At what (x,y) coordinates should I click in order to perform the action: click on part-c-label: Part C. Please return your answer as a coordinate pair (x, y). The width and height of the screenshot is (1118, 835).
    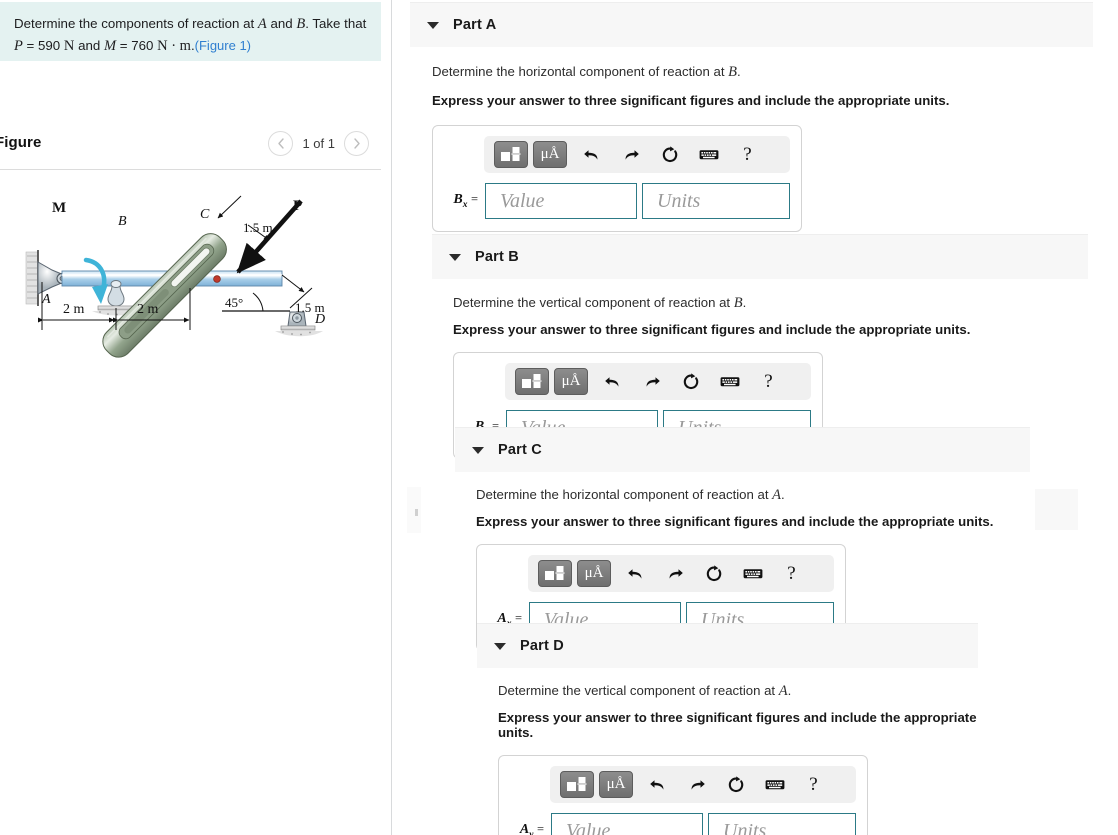
    Looking at the image, I should click on (520, 450).